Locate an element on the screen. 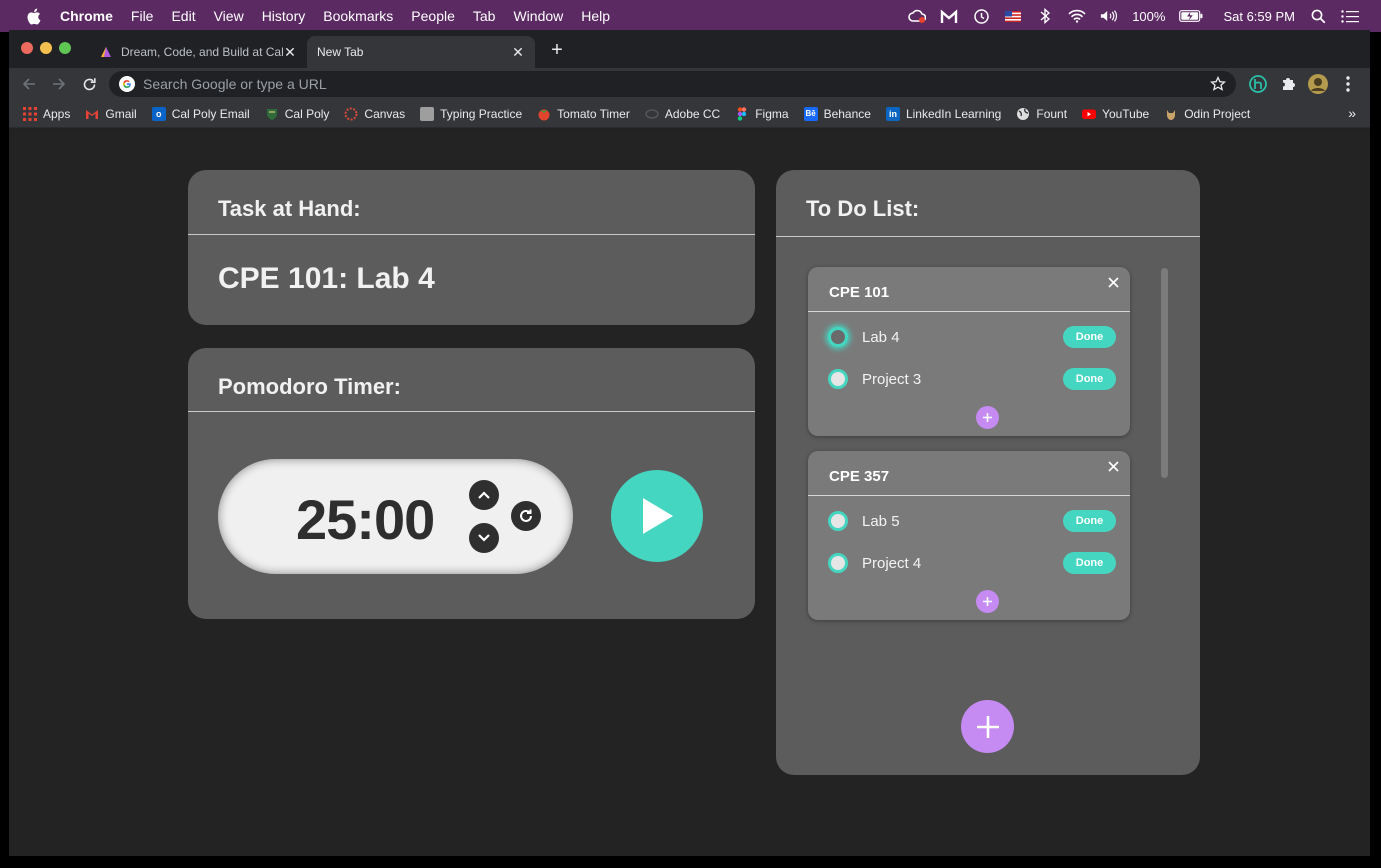 The width and height of the screenshot is (1381, 868). menu-edit: Edit is located at coordinates (183, 16).